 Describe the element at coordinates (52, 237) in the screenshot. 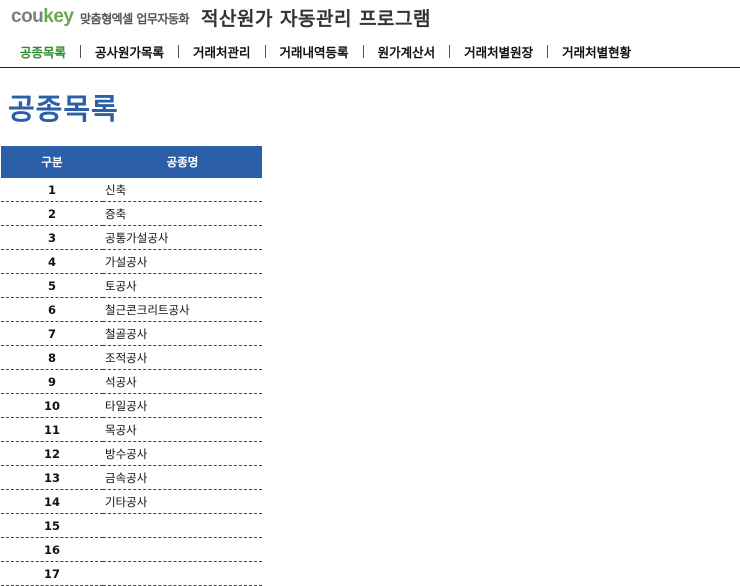

I see `row-number: 3` at that location.